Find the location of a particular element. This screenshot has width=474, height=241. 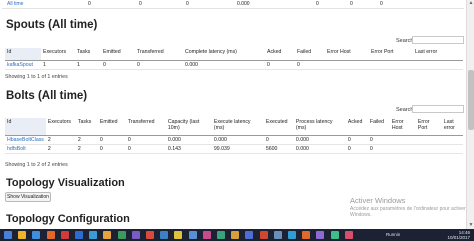

column-header-executed: Executed is located at coordinates (278, 127).